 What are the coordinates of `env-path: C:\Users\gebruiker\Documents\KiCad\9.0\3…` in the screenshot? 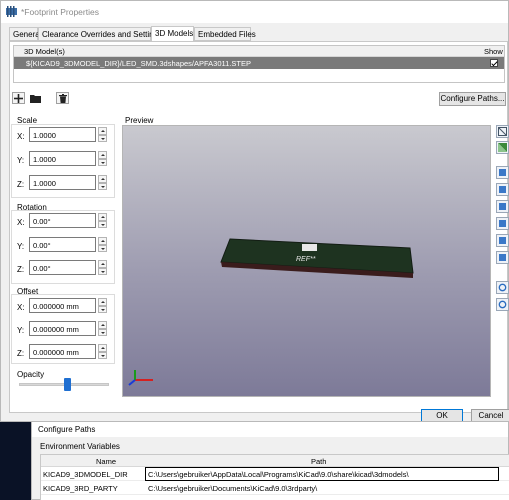 It's located at (232, 488).